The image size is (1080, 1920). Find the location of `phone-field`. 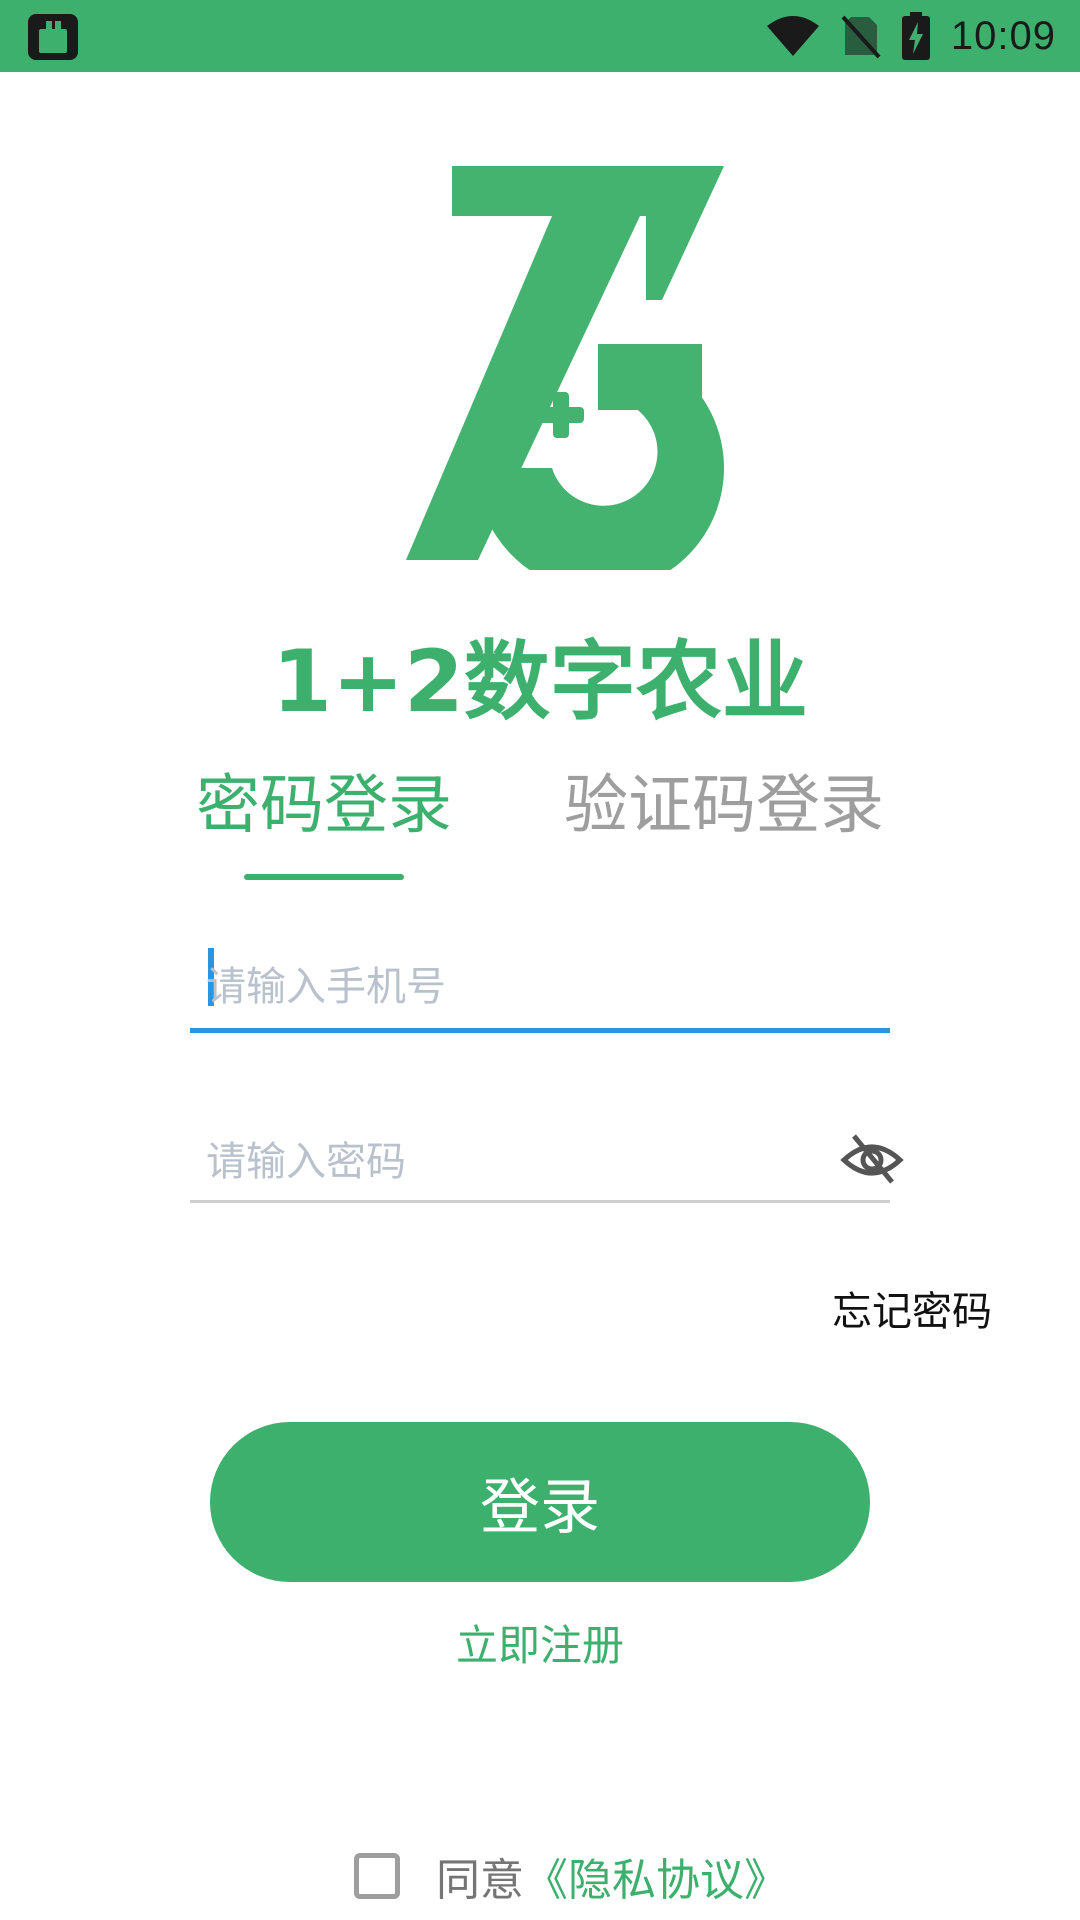

phone-field is located at coordinates (540, 986).